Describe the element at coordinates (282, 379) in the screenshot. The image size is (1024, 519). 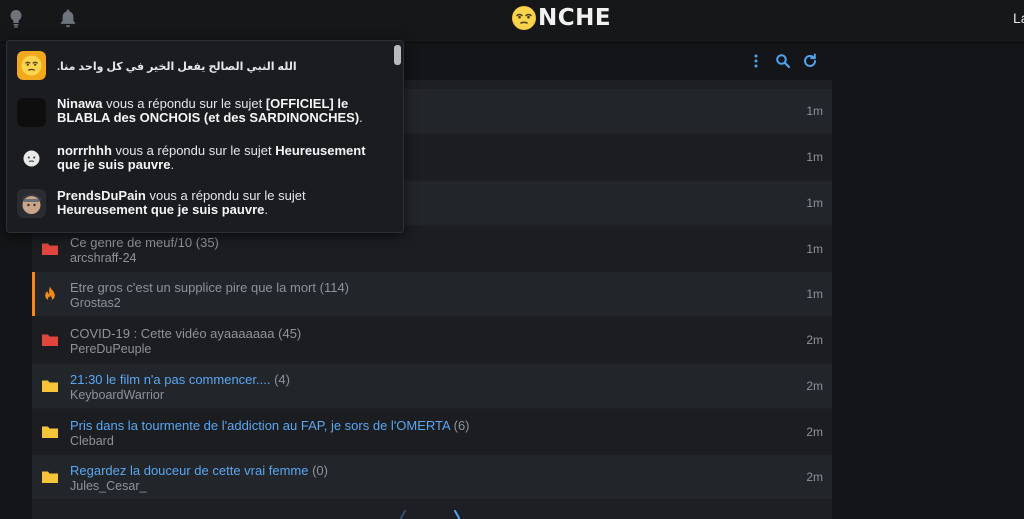
I see `topic-reply-count: (4)` at that location.